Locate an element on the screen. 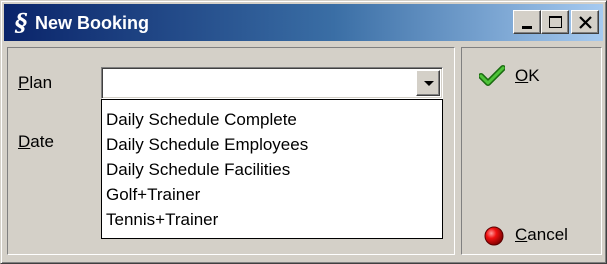 Image resolution: width=607 pixels, height=264 pixels. ok-button: OK is located at coordinates (532, 76).